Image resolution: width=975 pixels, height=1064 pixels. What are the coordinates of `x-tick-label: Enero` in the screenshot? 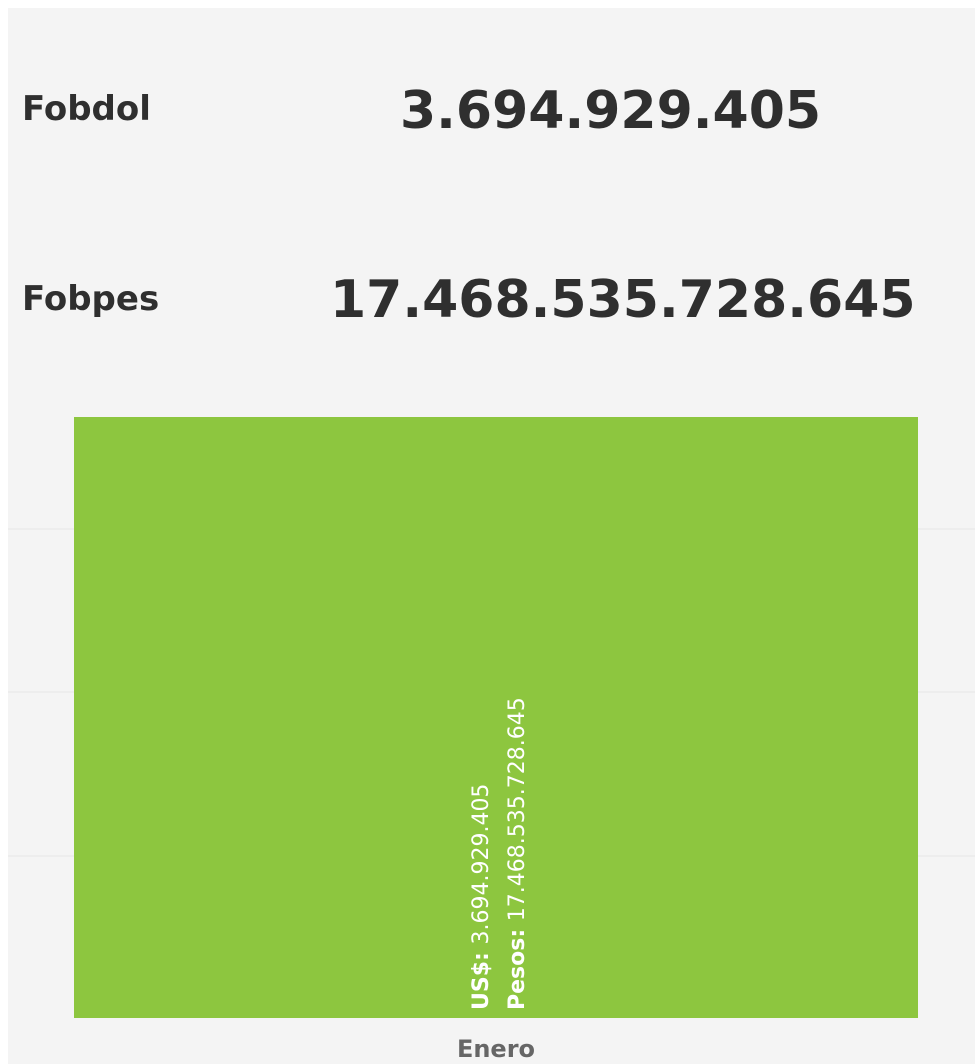 It's located at (496, 1049).